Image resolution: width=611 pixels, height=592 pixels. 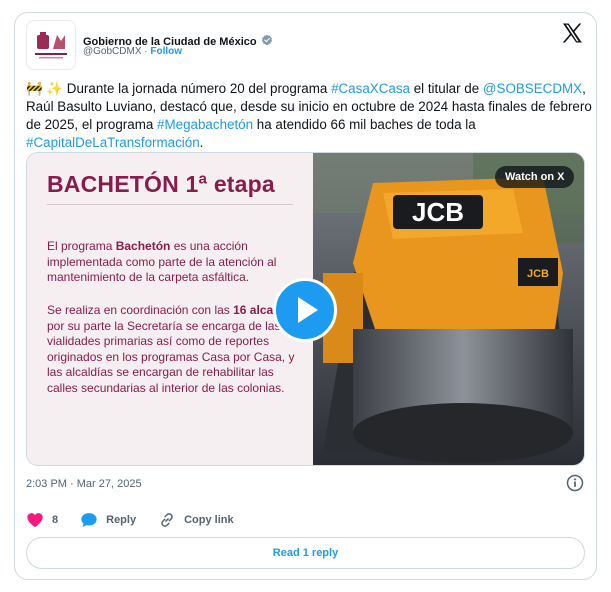 I want to click on follow-button: Follow, so click(x=166, y=51).